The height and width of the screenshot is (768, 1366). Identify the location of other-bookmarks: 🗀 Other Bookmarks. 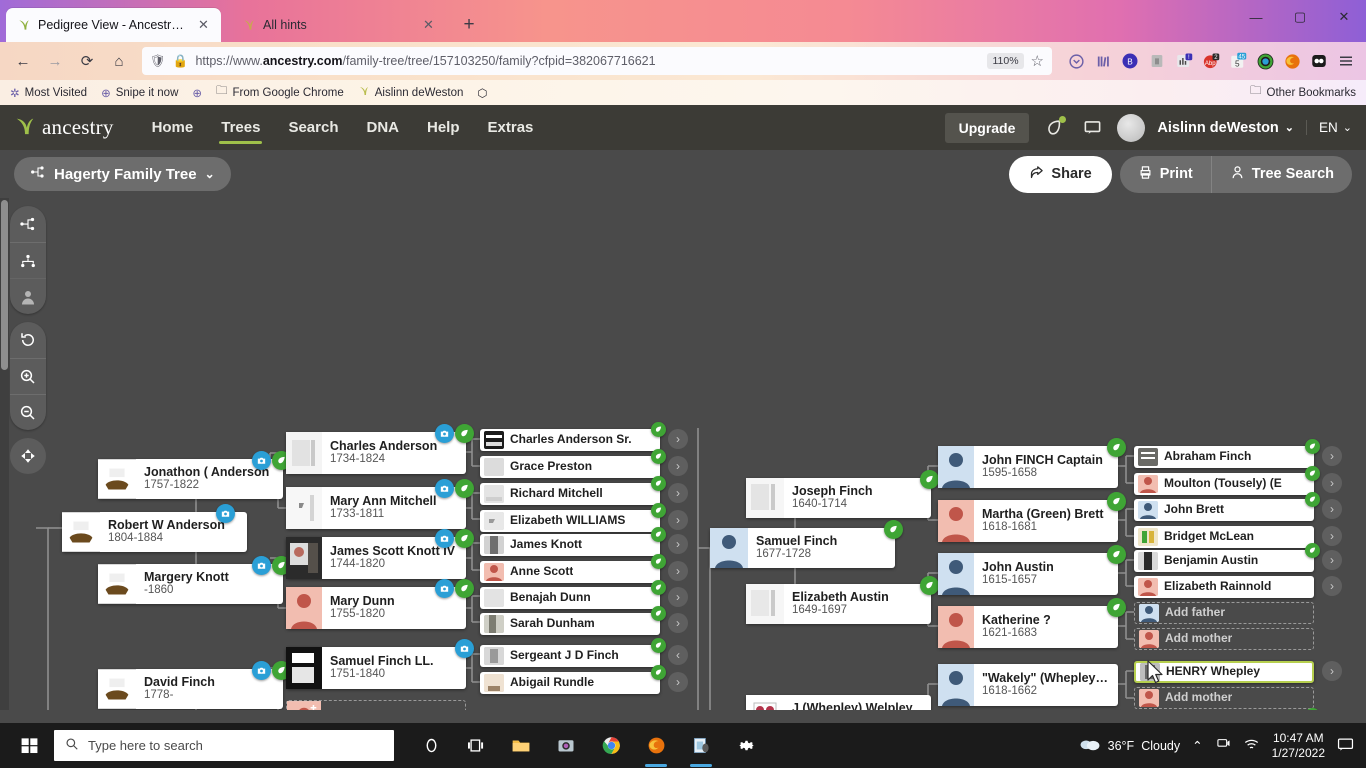
(1303, 92).